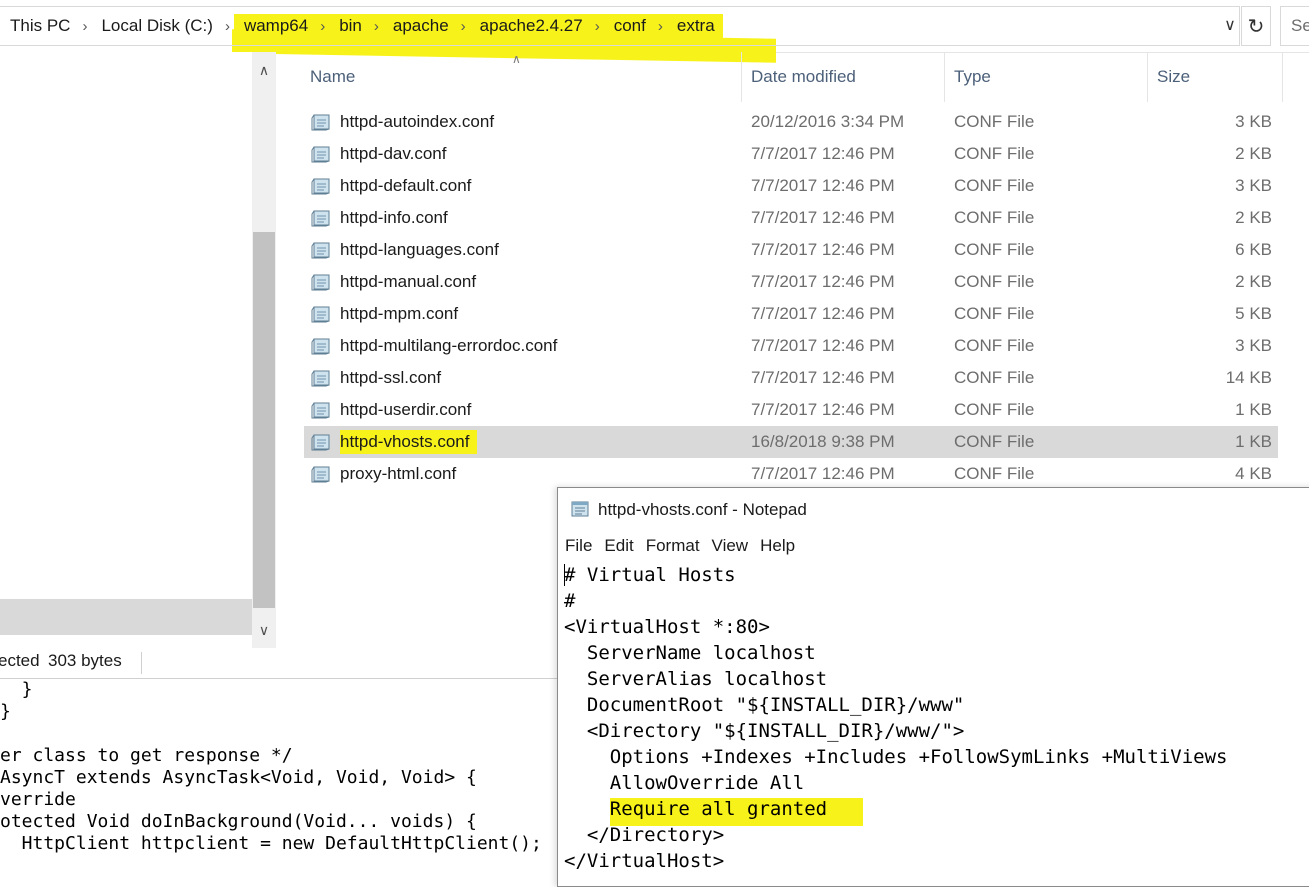 This screenshot has height=887, width=1309. Describe the element at coordinates (696, 679) in the screenshot. I see `text-line: ServerAlias localhost` at that location.